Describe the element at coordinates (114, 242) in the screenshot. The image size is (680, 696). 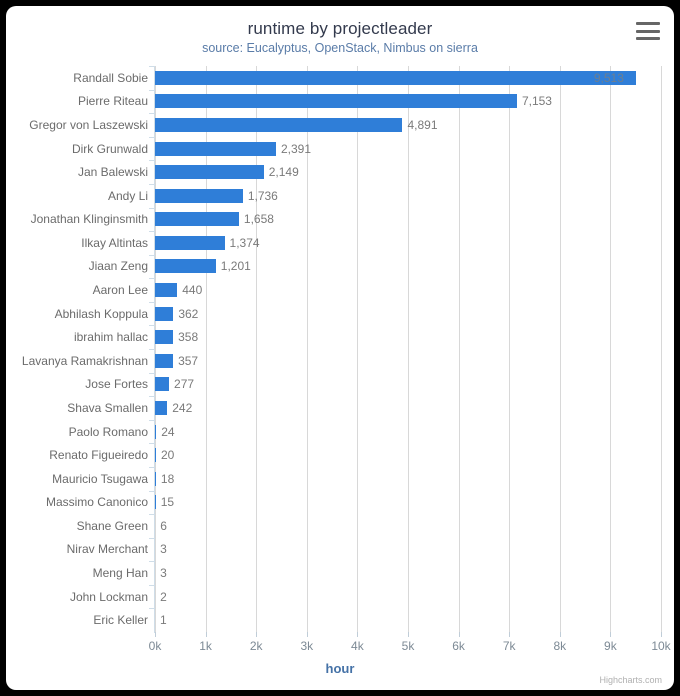
I see `y-axis-category-label: Ilkay Altintas` at that location.